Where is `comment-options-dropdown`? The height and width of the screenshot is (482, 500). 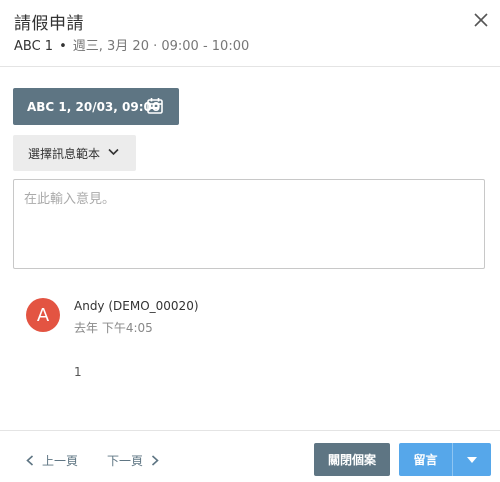 comment-options-dropdown is located at coordinates (472, 459).